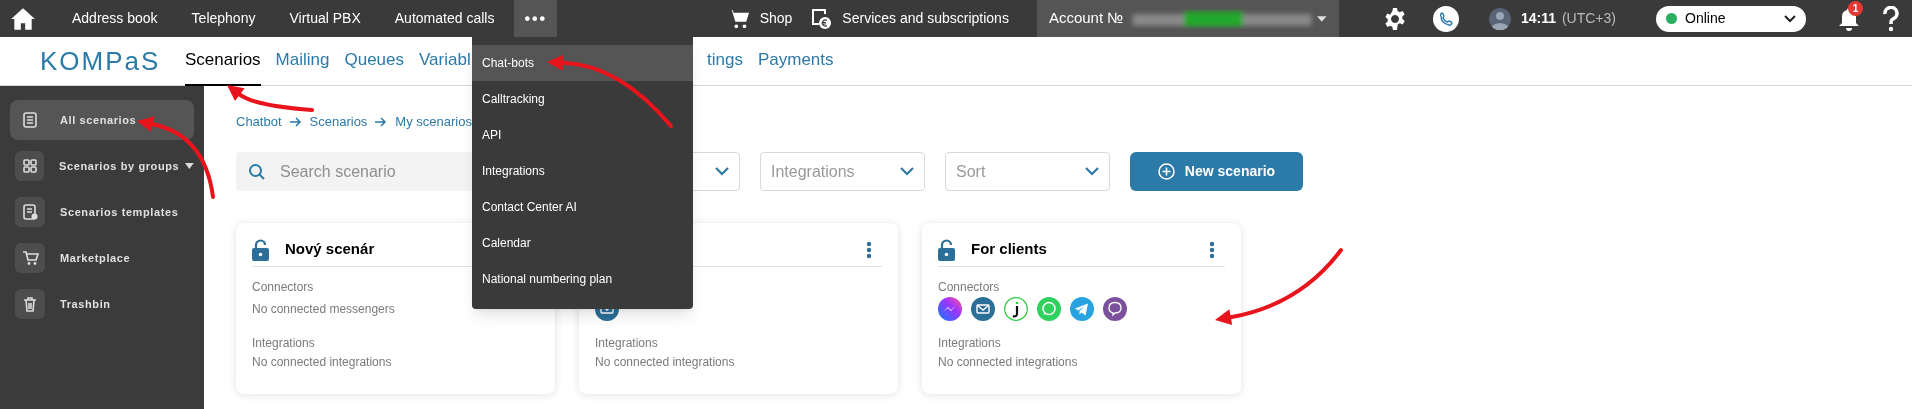 The width and height of the screenshot is (1912, 409). I want to click on shop-link: Shop, so click(776, 18).